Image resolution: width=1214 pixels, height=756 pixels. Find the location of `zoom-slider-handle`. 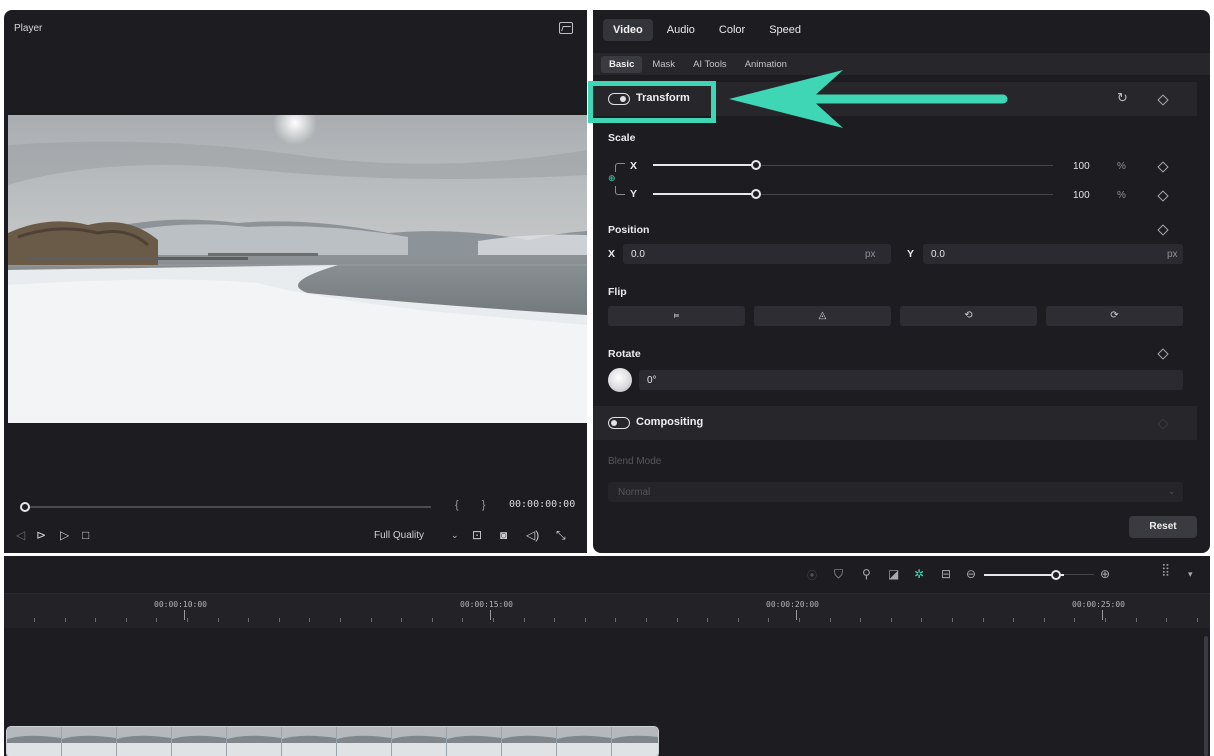

zoom-slider-handle is located at coordinates (1056, 575).